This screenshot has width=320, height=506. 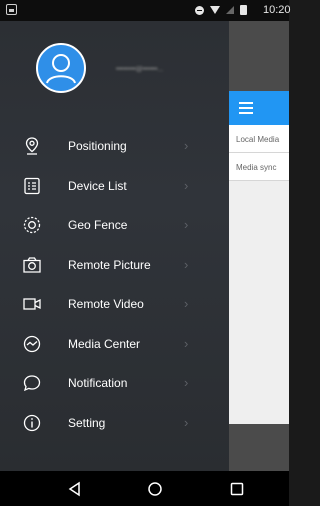 I want to click on user-icon, so click(x=61, y=69).